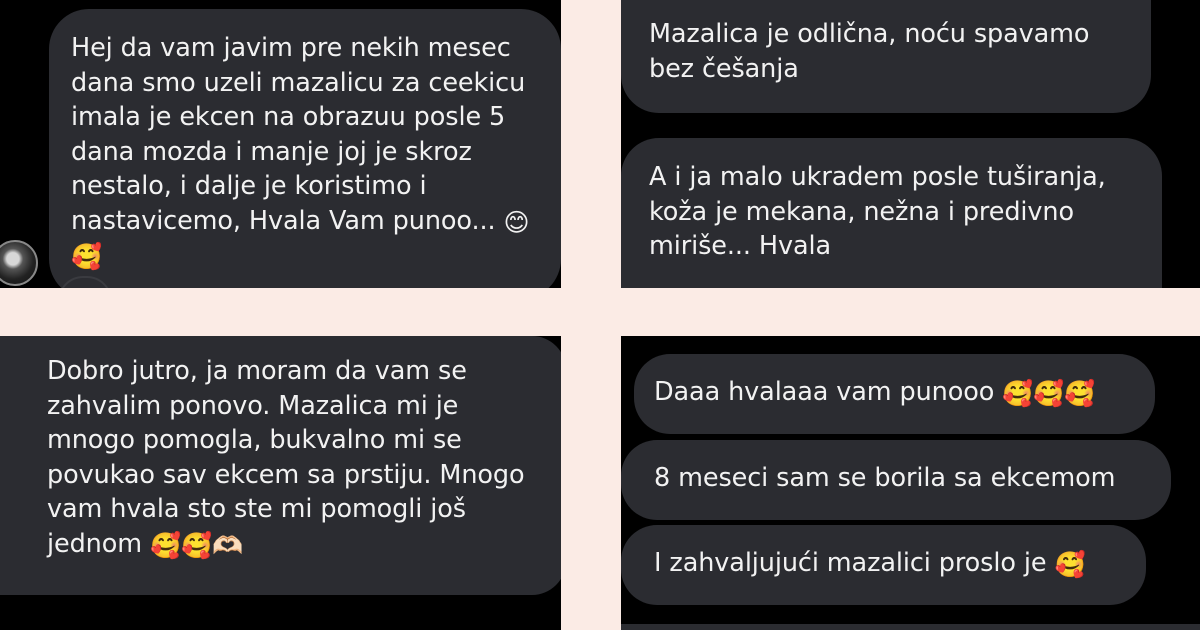 Image resolution: width=1200 pixels, height=630 pixels. I want to click on emoji-group: 🥰🥰🫶🏻, so click(196, 545).